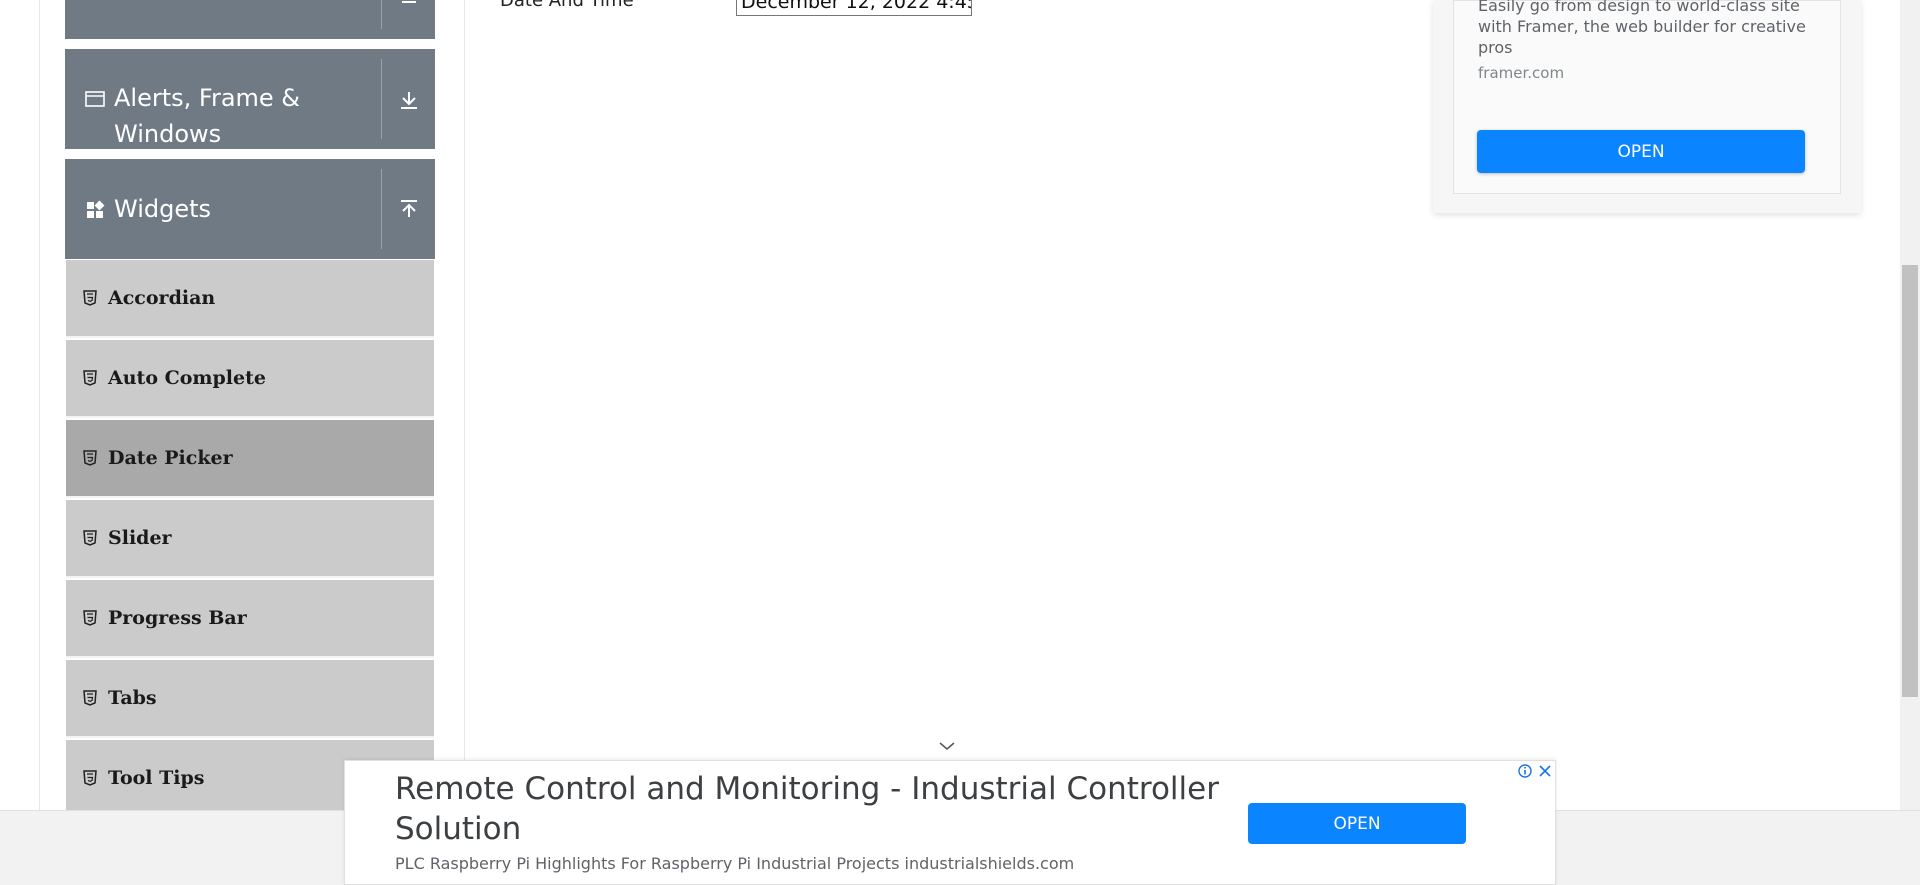  I want to click on group-label-alerts: Alerts, Frame & Windows, so click(214, 116).